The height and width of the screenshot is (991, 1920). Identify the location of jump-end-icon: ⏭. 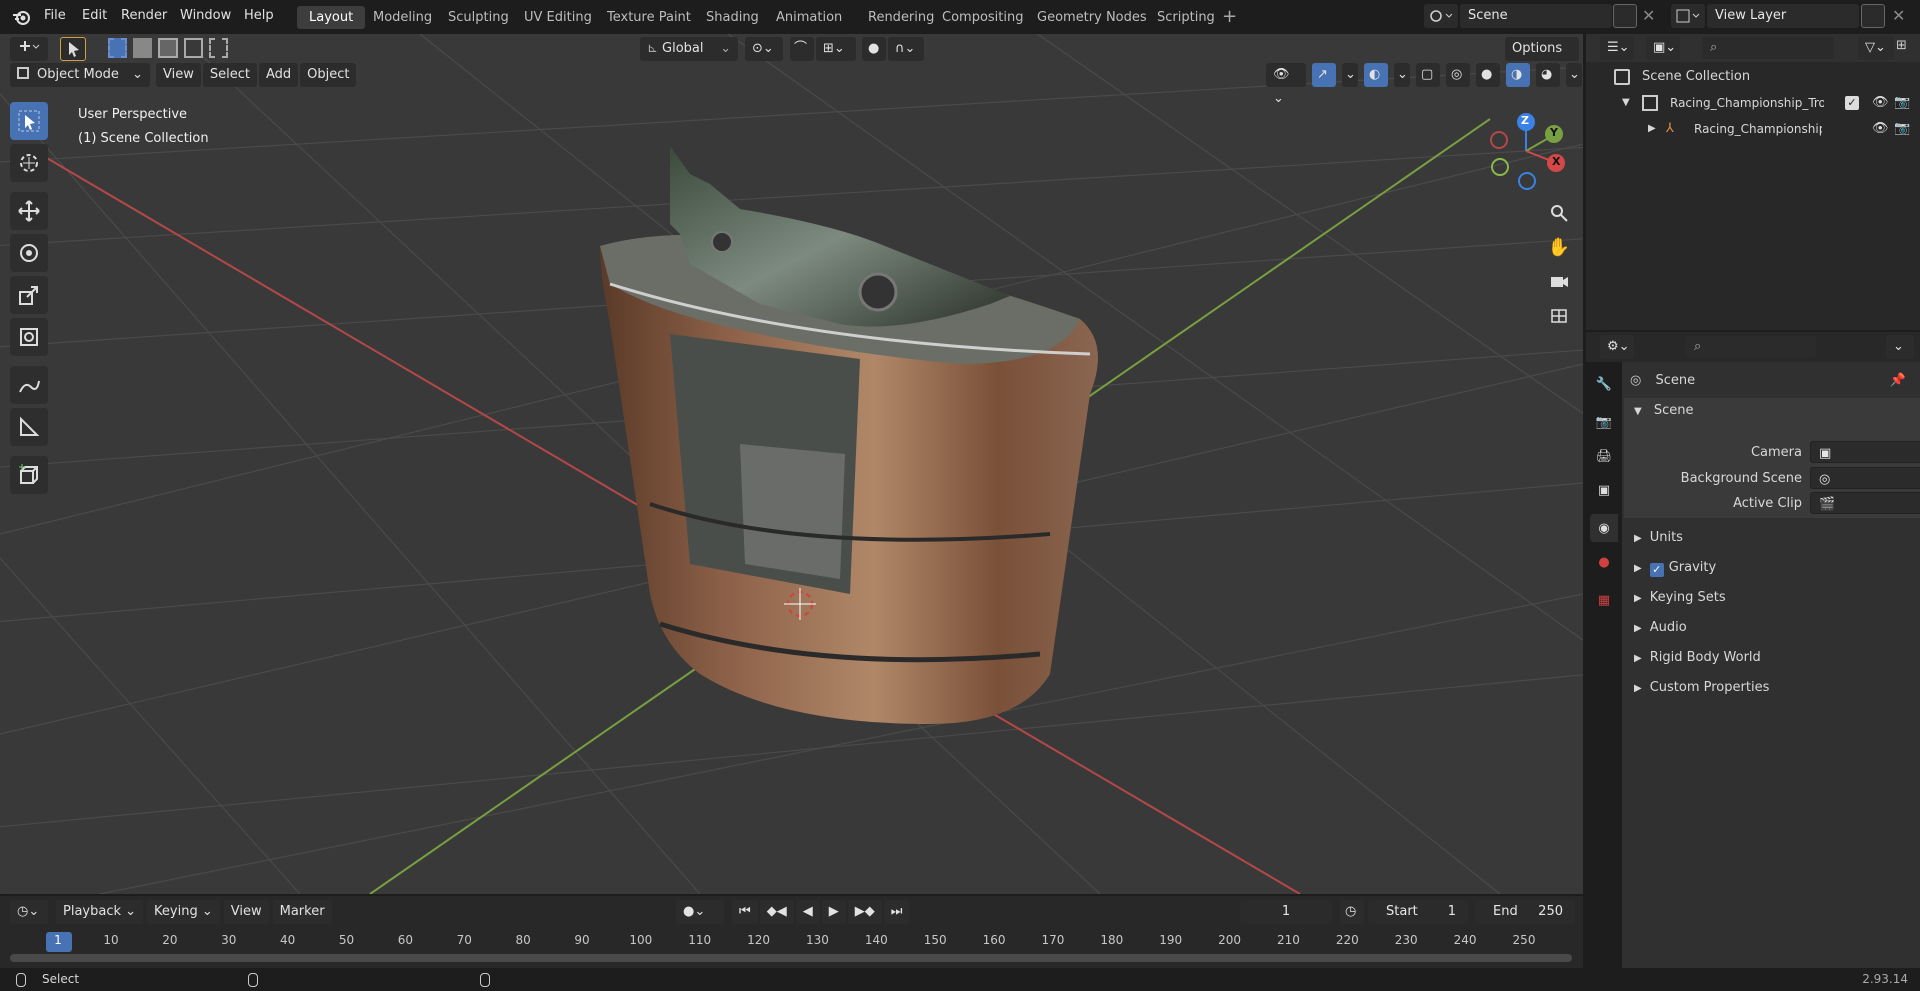
(896, 912).